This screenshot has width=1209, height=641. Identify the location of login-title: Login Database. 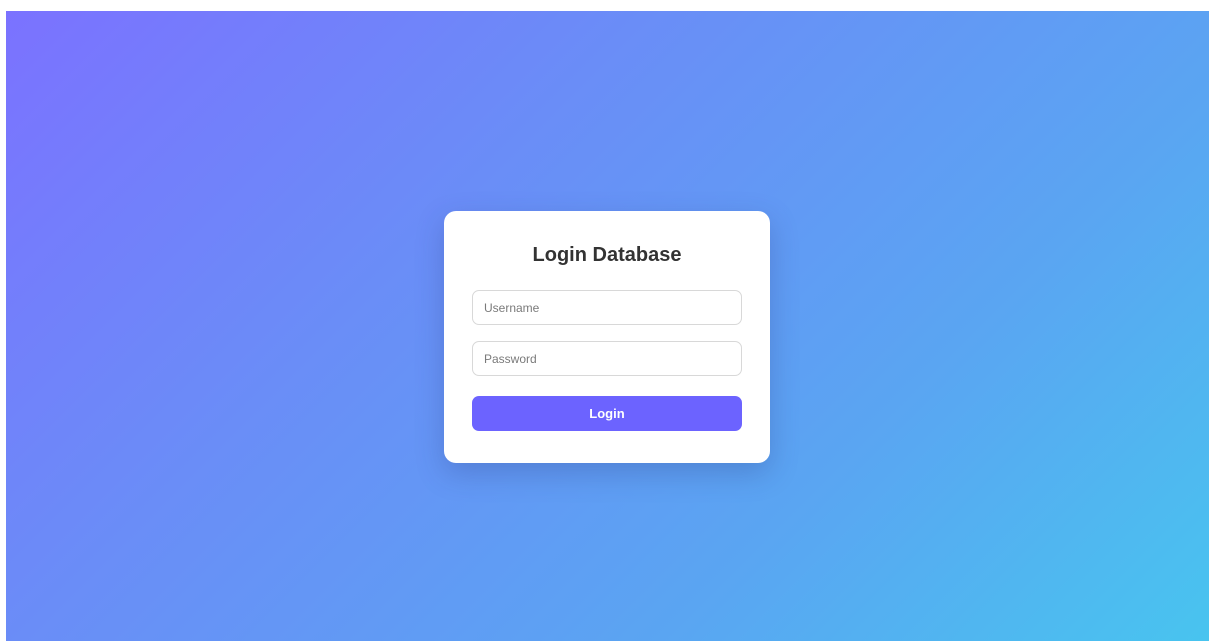
(607, 255).